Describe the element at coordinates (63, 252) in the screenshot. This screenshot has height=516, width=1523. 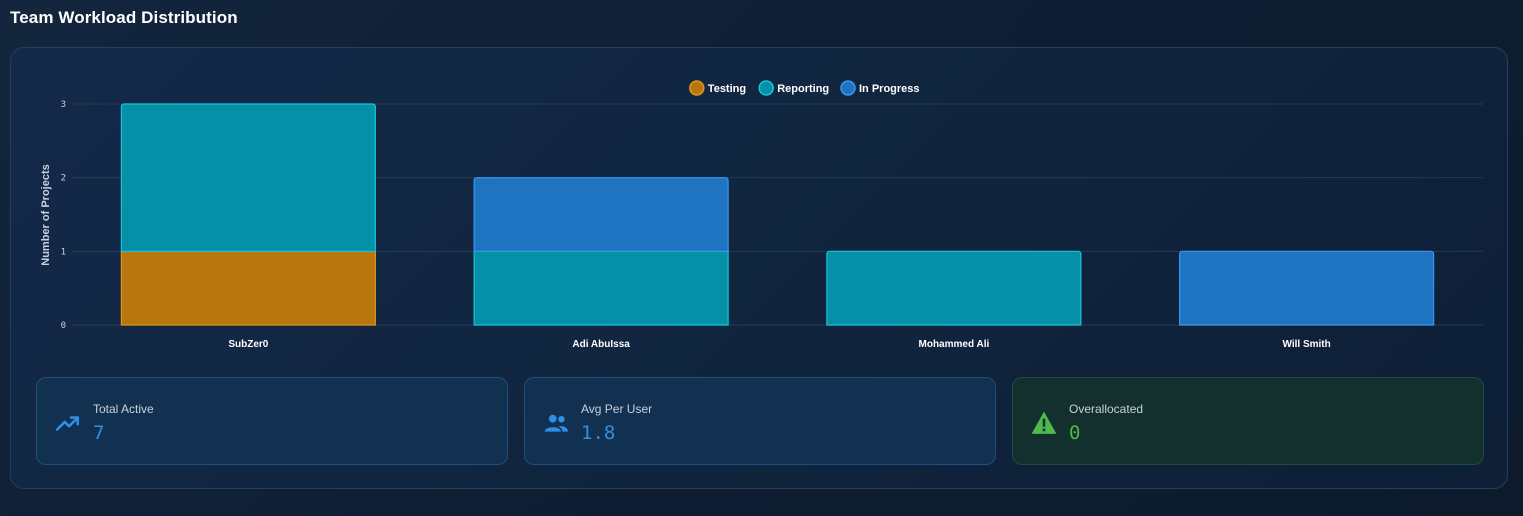
I see `y-tick-label: 1` at that location.